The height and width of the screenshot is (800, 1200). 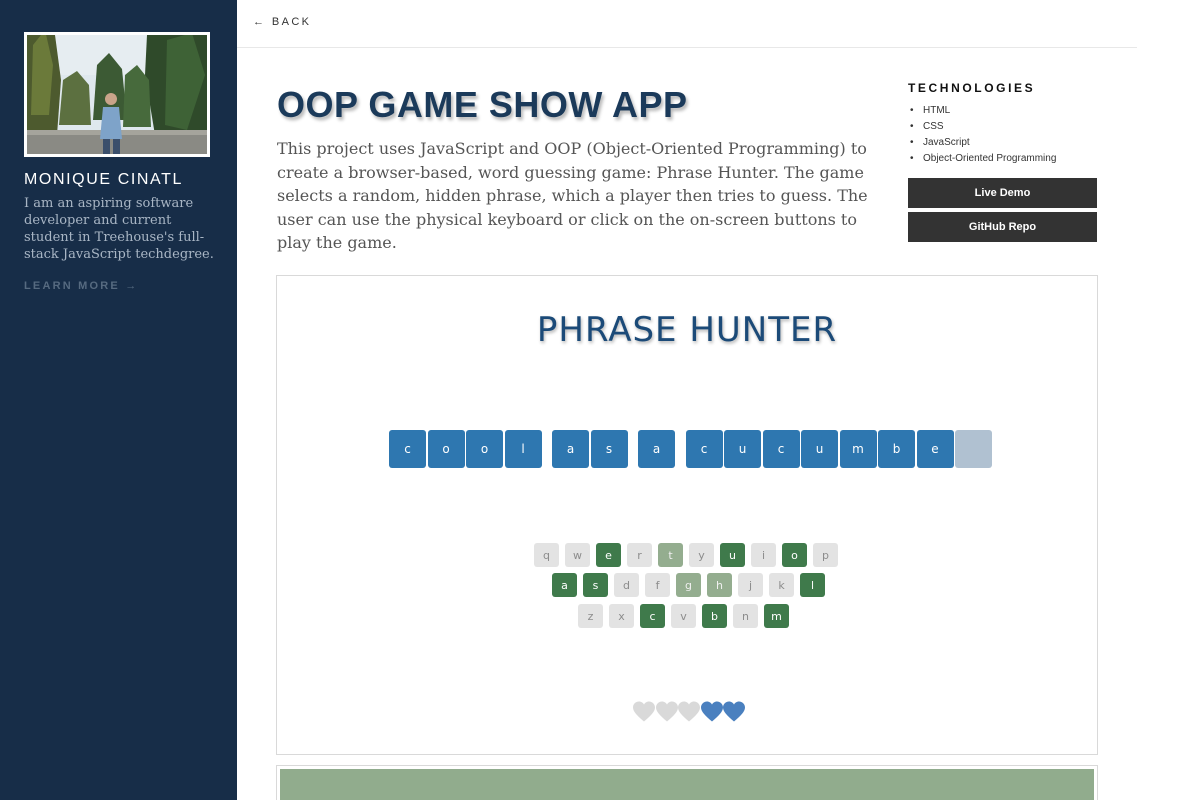 What do you see at coordinates (794, 555) in the screenshot?
I see `key-o: o` at bounding box center [794, 555].